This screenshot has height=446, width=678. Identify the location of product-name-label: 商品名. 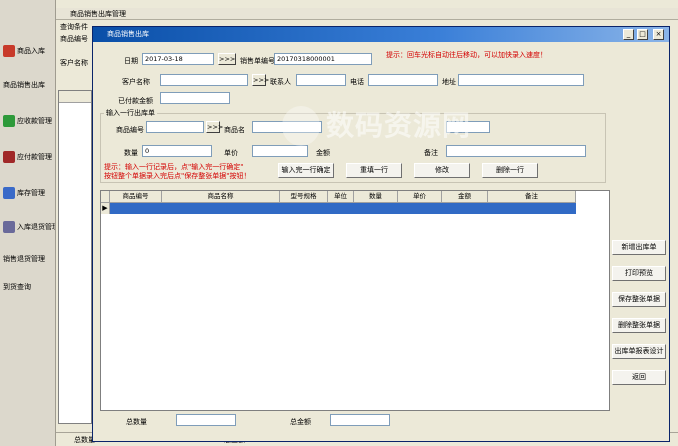
(234, 130).